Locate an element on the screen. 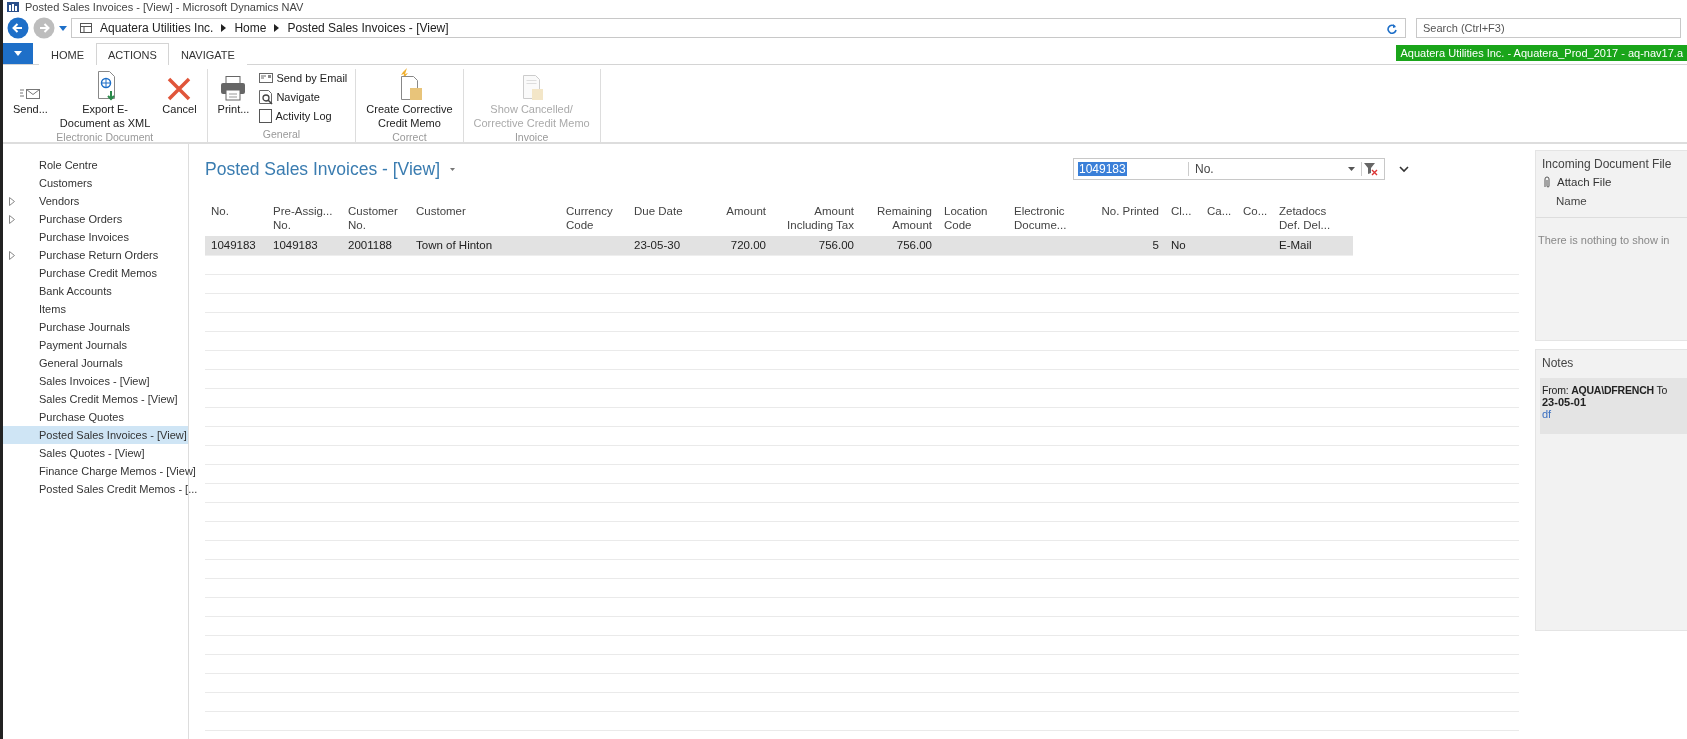 This screenshot has width=1687, height=739. breadcrumb-link: Aquatera Utilities Inc. is located at coordinates (157, 28).